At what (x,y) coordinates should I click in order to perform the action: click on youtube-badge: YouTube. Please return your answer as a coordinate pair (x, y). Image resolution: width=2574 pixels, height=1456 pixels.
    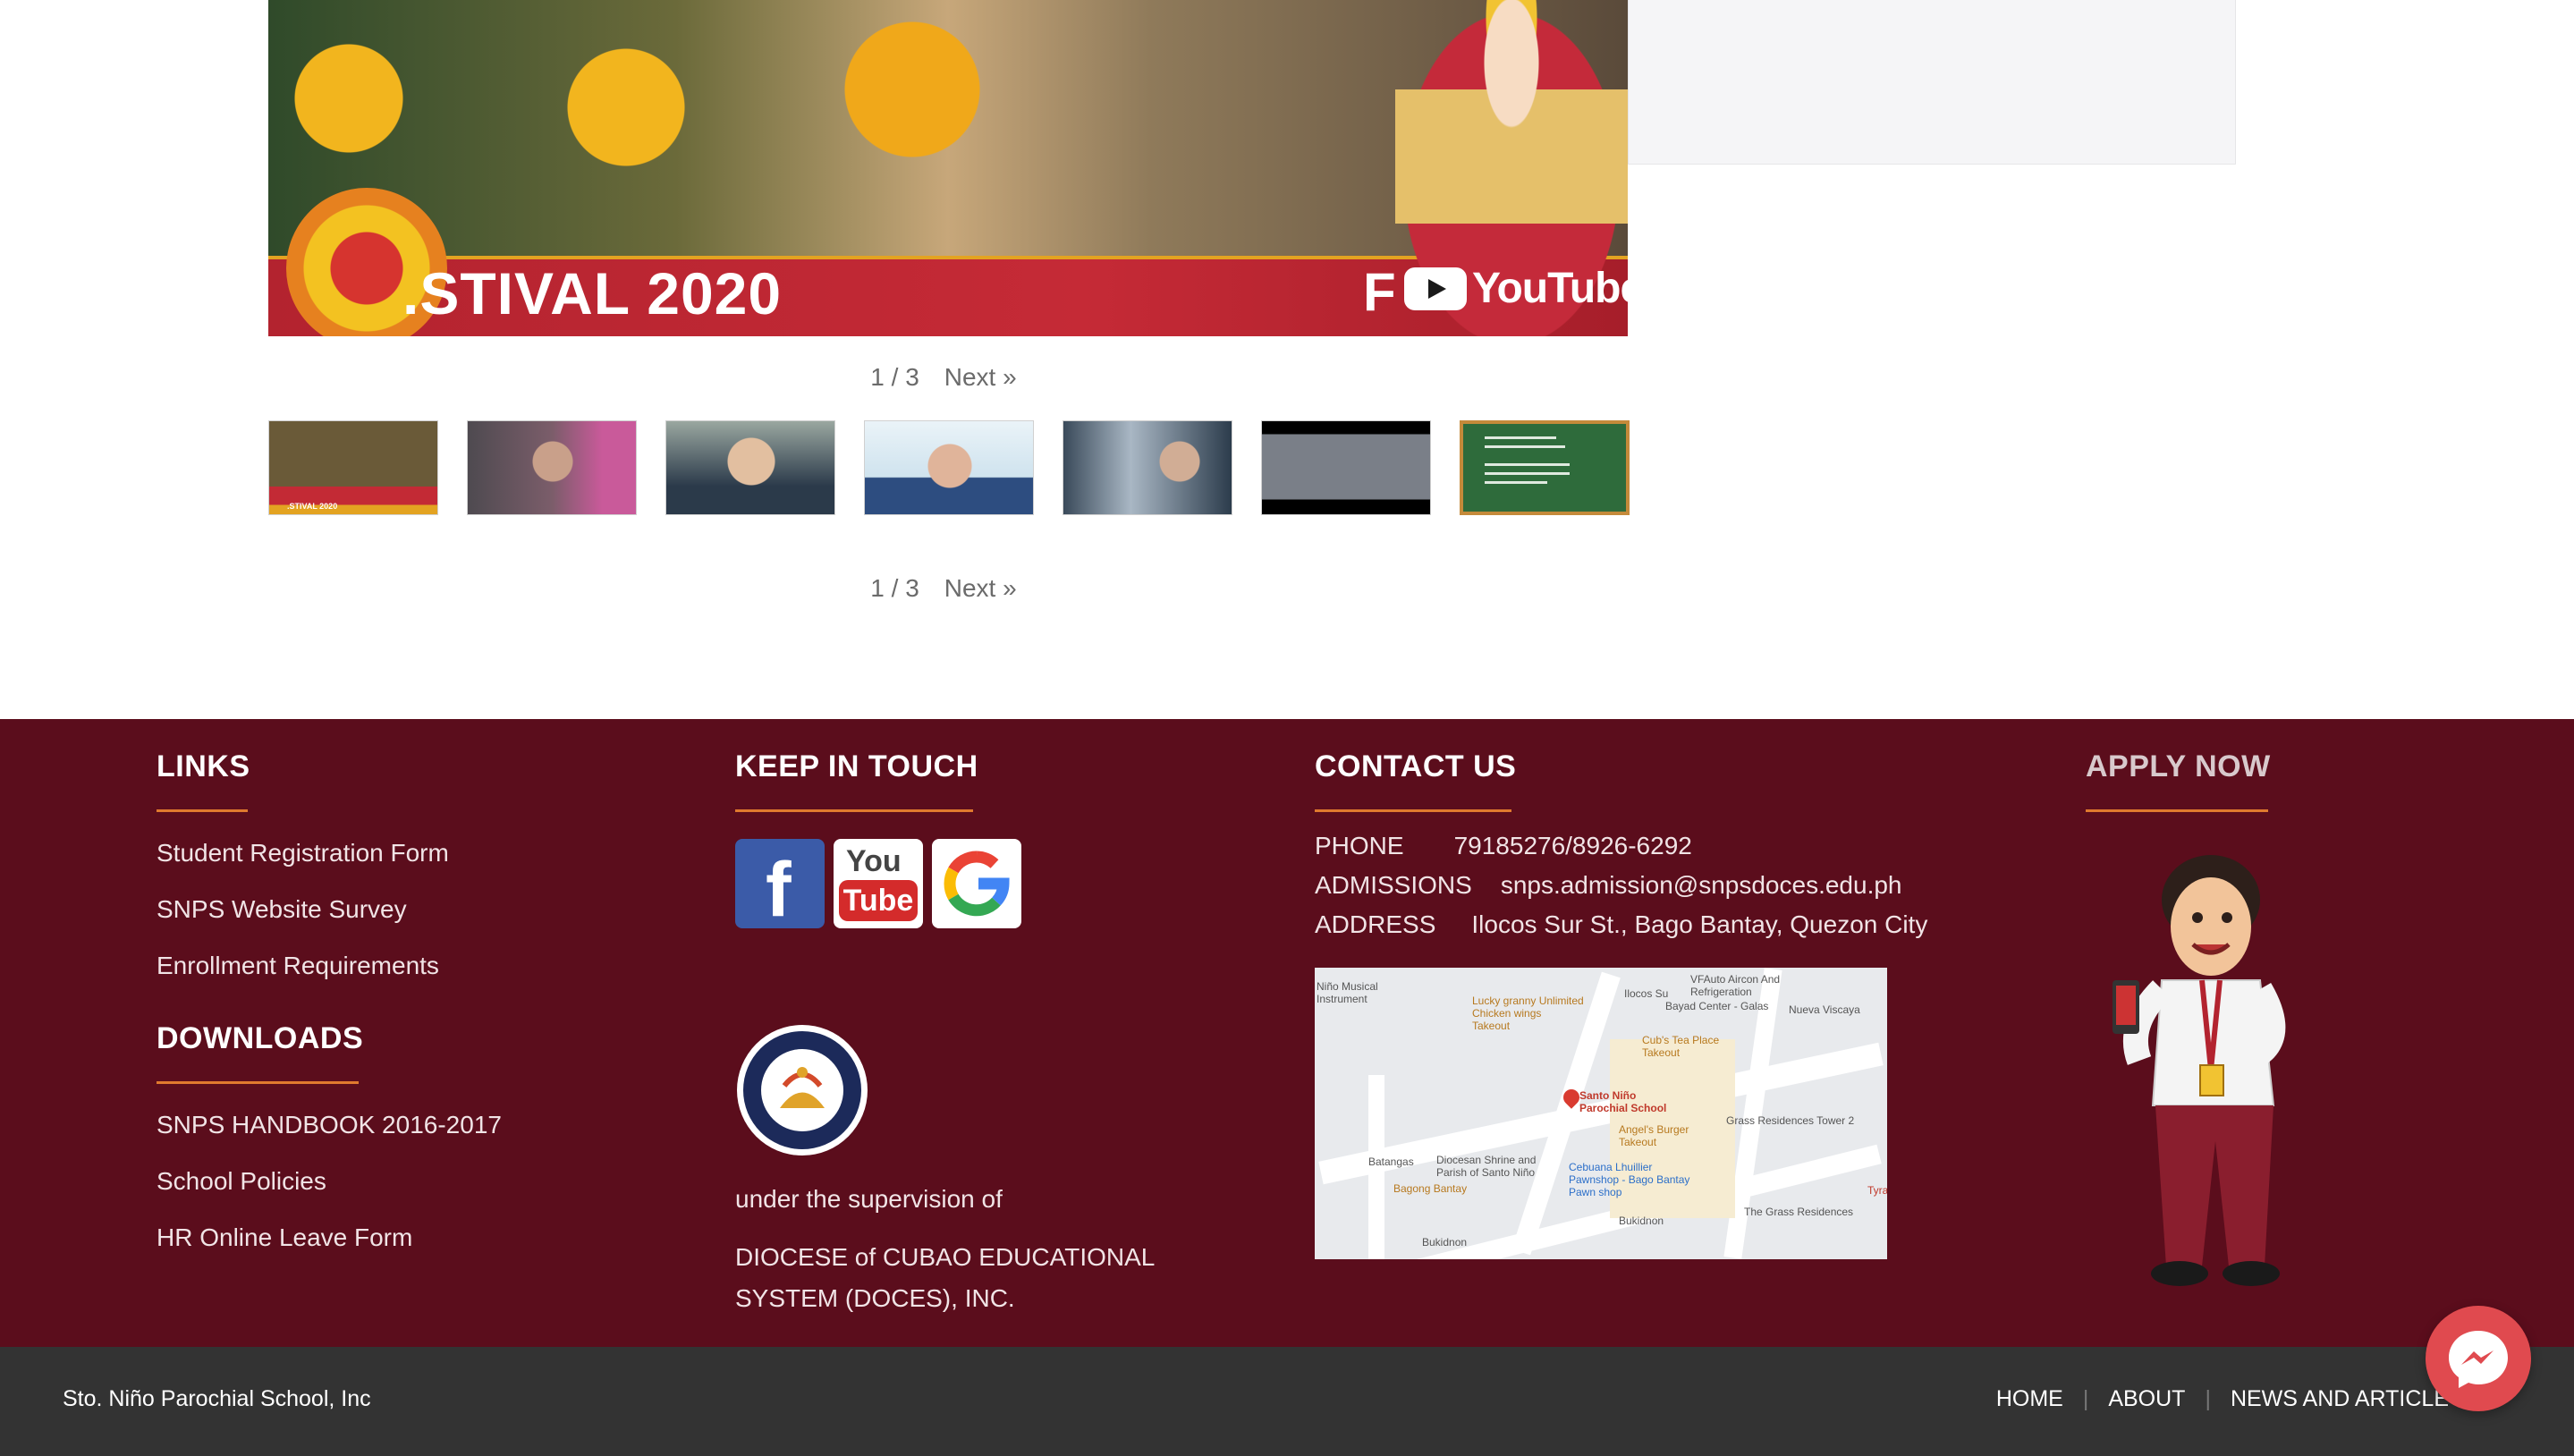
    Looking at the image, I should click on (1516, 288).